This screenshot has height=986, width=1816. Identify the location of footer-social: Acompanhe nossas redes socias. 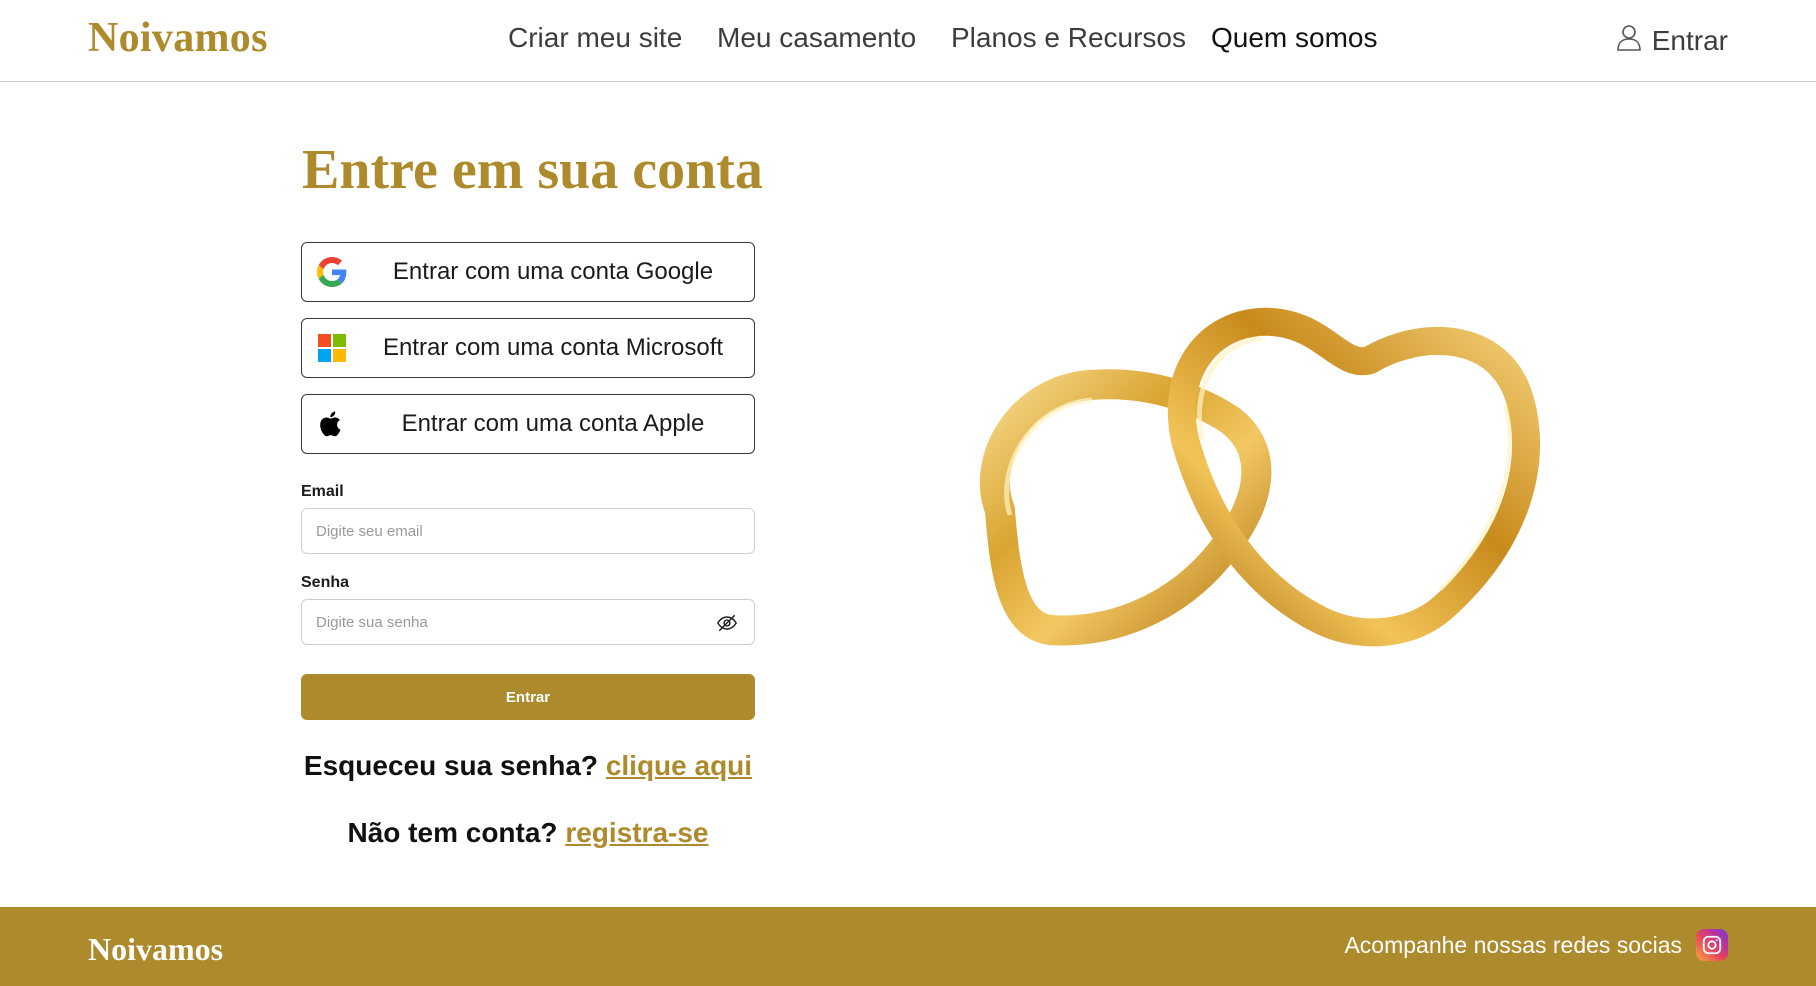
(1536, 945).